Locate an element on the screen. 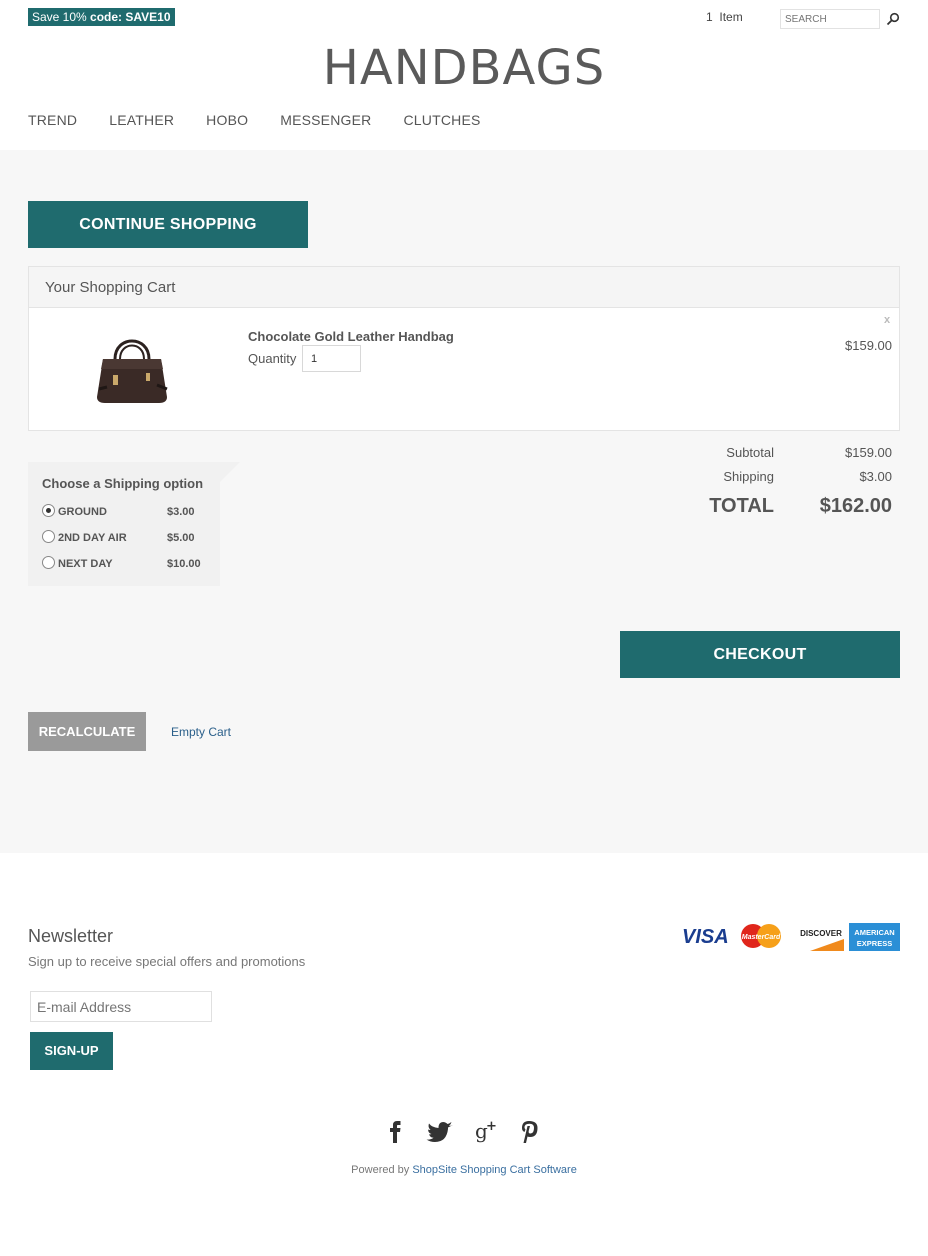 The width and height of the screenshot is (928, 1256). nav-item-trend: TREND is located at coordinates (52, 120).